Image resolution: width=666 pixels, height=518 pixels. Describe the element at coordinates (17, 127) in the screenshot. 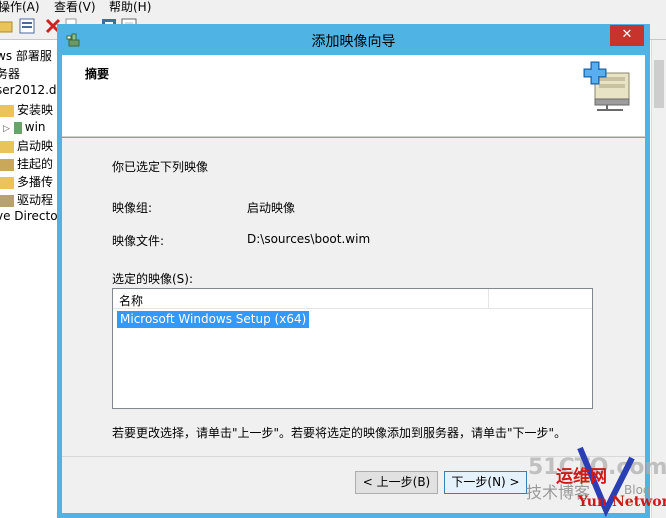

I see `image-group-icon` at that location.